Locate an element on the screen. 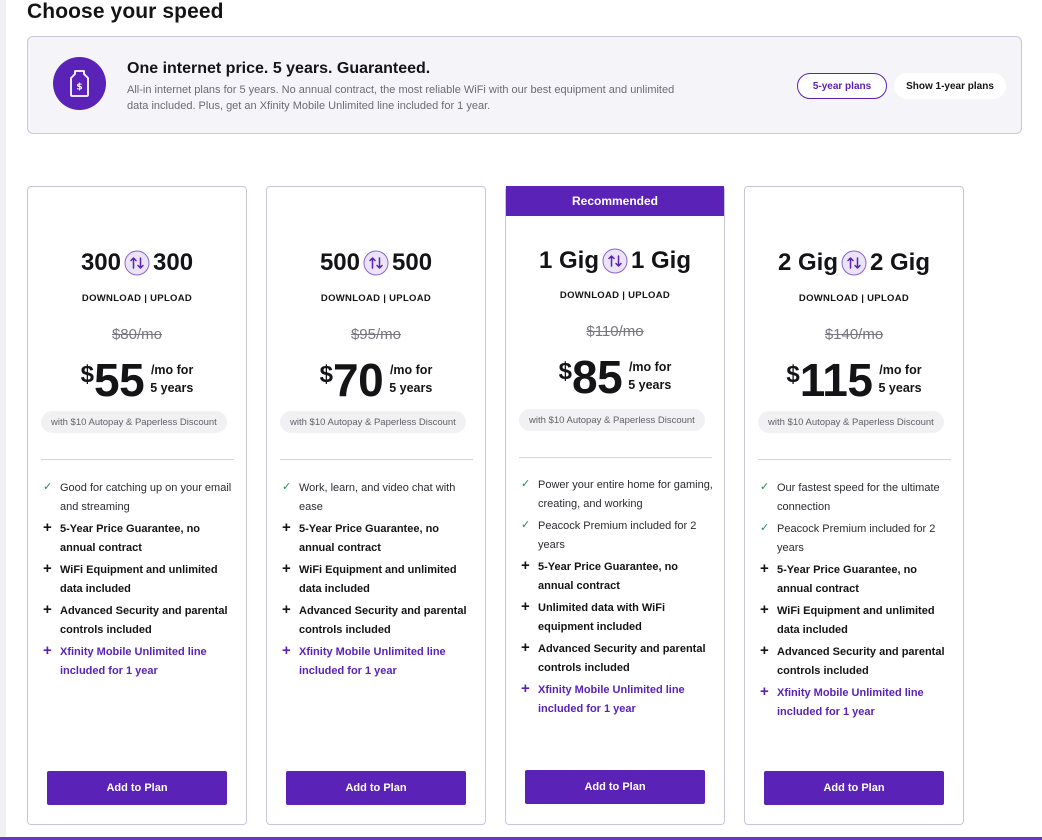  price-amount: 70 is located at coordinates (358, 380).